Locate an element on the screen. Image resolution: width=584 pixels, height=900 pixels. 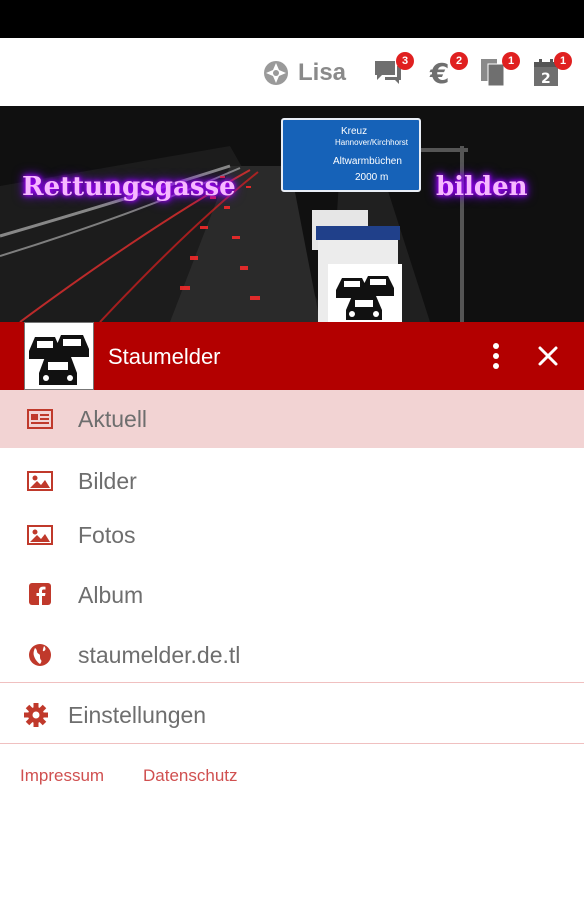
banner-text-left: Rettungsgasse is located at coordinates (129, 187).